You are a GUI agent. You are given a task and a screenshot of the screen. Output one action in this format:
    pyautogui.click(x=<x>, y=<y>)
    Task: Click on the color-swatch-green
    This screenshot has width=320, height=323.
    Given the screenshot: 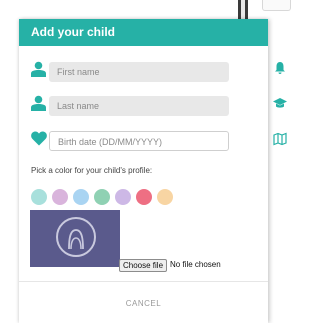 What is the action you would take?
    pyautogui.click(x=102, y=197)
    